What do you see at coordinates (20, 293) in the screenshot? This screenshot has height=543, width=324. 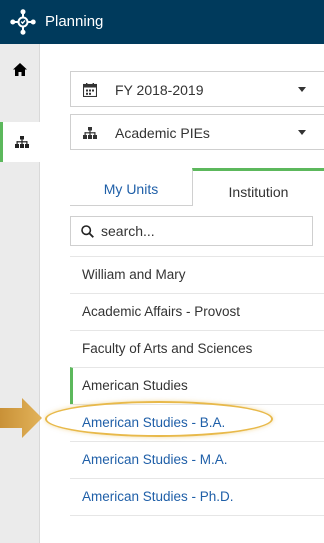 I see `icon-rail` at bounding box center [20, 293].